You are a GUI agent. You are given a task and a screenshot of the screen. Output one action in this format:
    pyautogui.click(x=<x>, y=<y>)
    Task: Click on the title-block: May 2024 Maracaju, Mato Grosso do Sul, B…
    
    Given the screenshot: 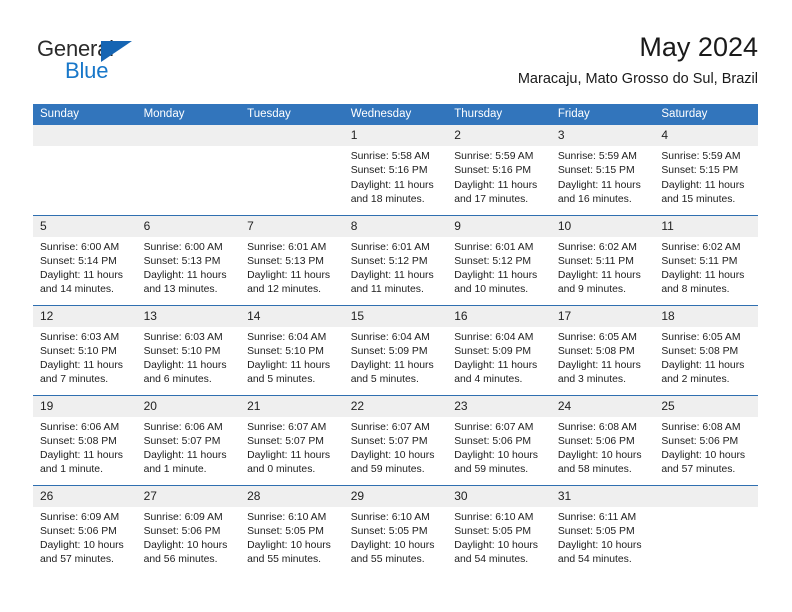 What is the action you would take?
    pyautogui.click(x=638, y=60)
    